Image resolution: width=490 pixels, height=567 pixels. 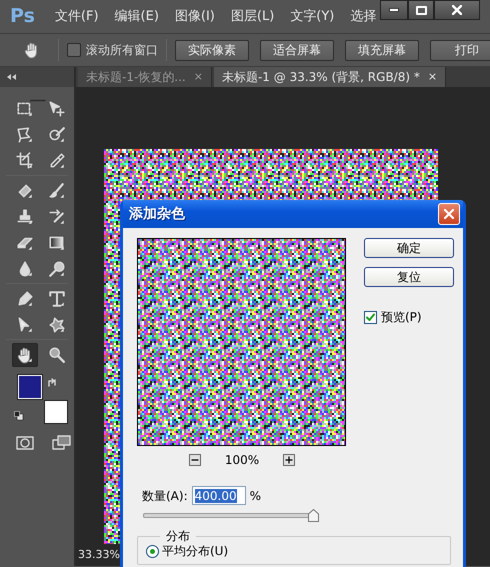 I want to click on zoom-out-button, so click(x=194, y=460).